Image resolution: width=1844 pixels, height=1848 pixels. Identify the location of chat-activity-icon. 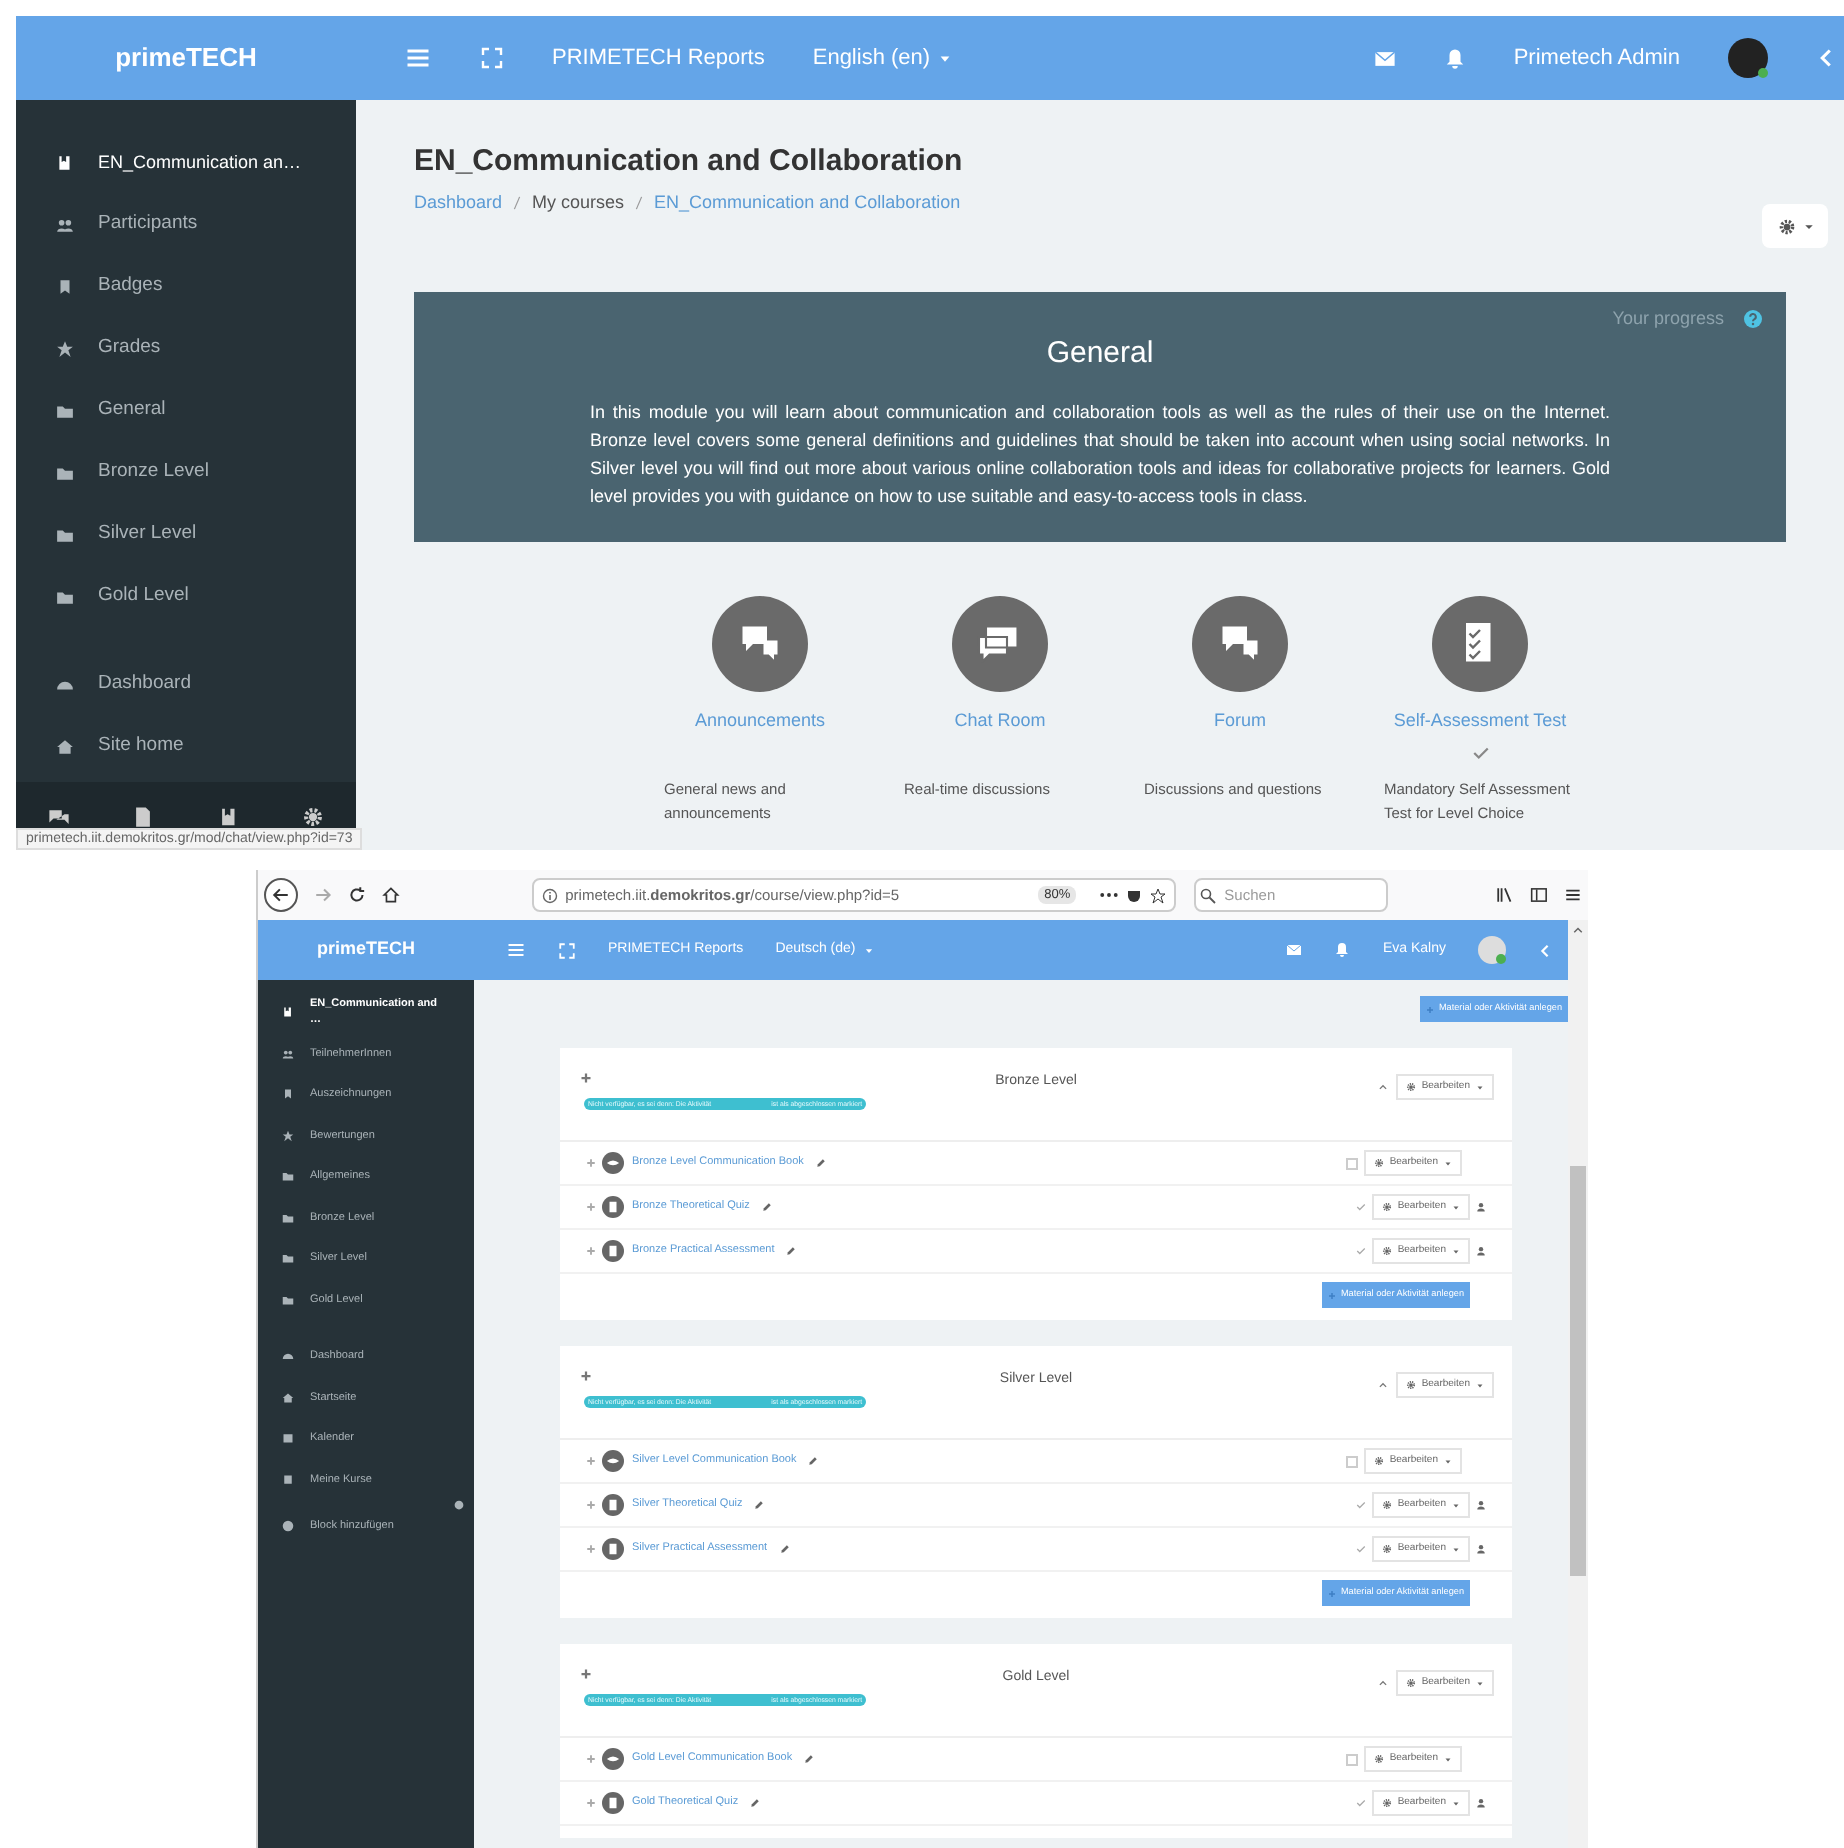
(1000, 644).